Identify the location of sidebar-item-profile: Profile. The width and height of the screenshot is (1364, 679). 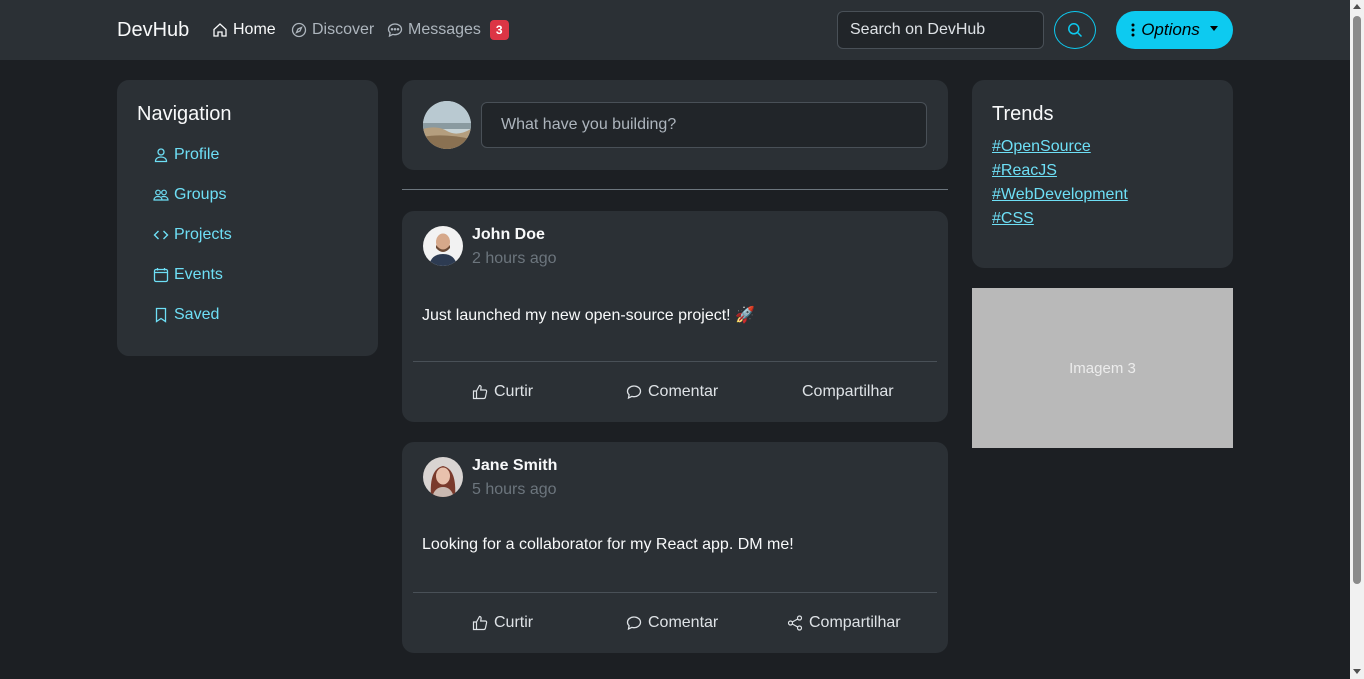
(186, 155).